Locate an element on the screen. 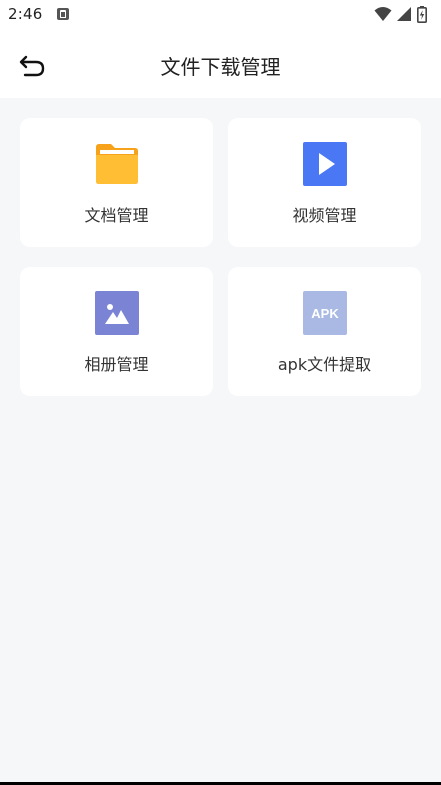 Image resolution: width=441 pixels, height=785 pixels. apk-icon: APK is located at coordinates (325, 313).